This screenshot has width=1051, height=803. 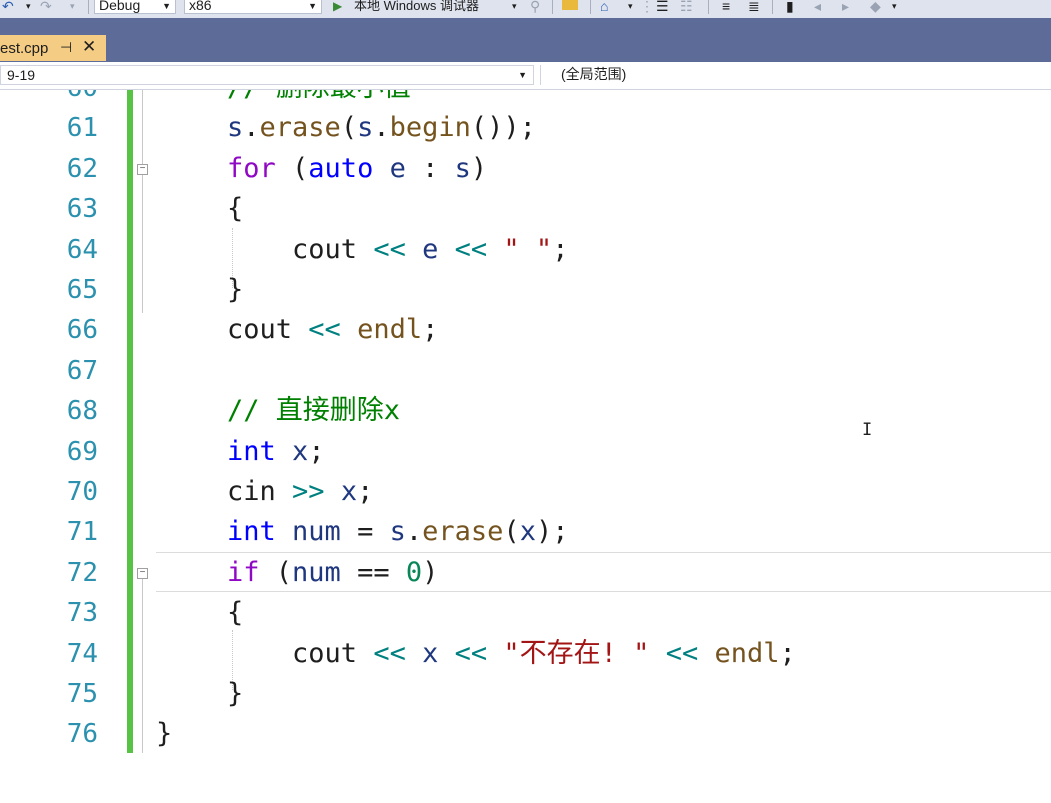 I want to click on comment-icon: ☰, so click(x=662, y=8).